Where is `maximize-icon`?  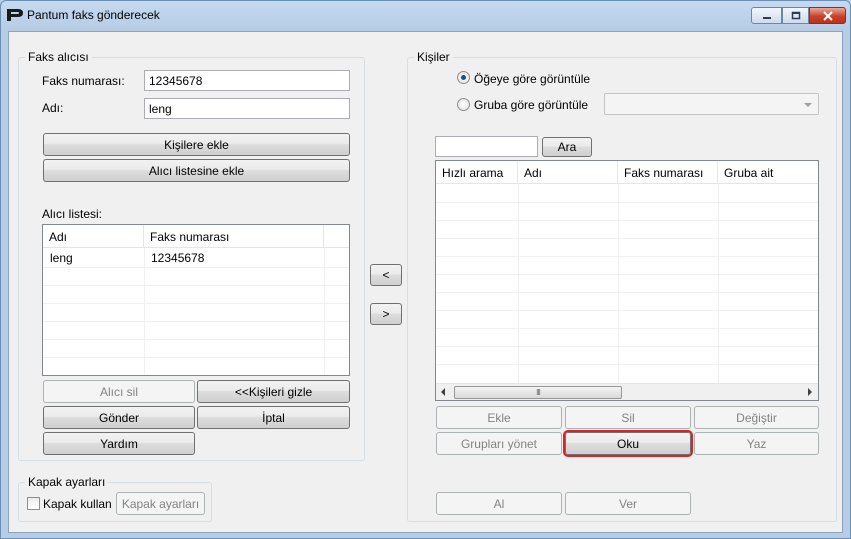 maximize-icon is located at coordinates (795, 15).